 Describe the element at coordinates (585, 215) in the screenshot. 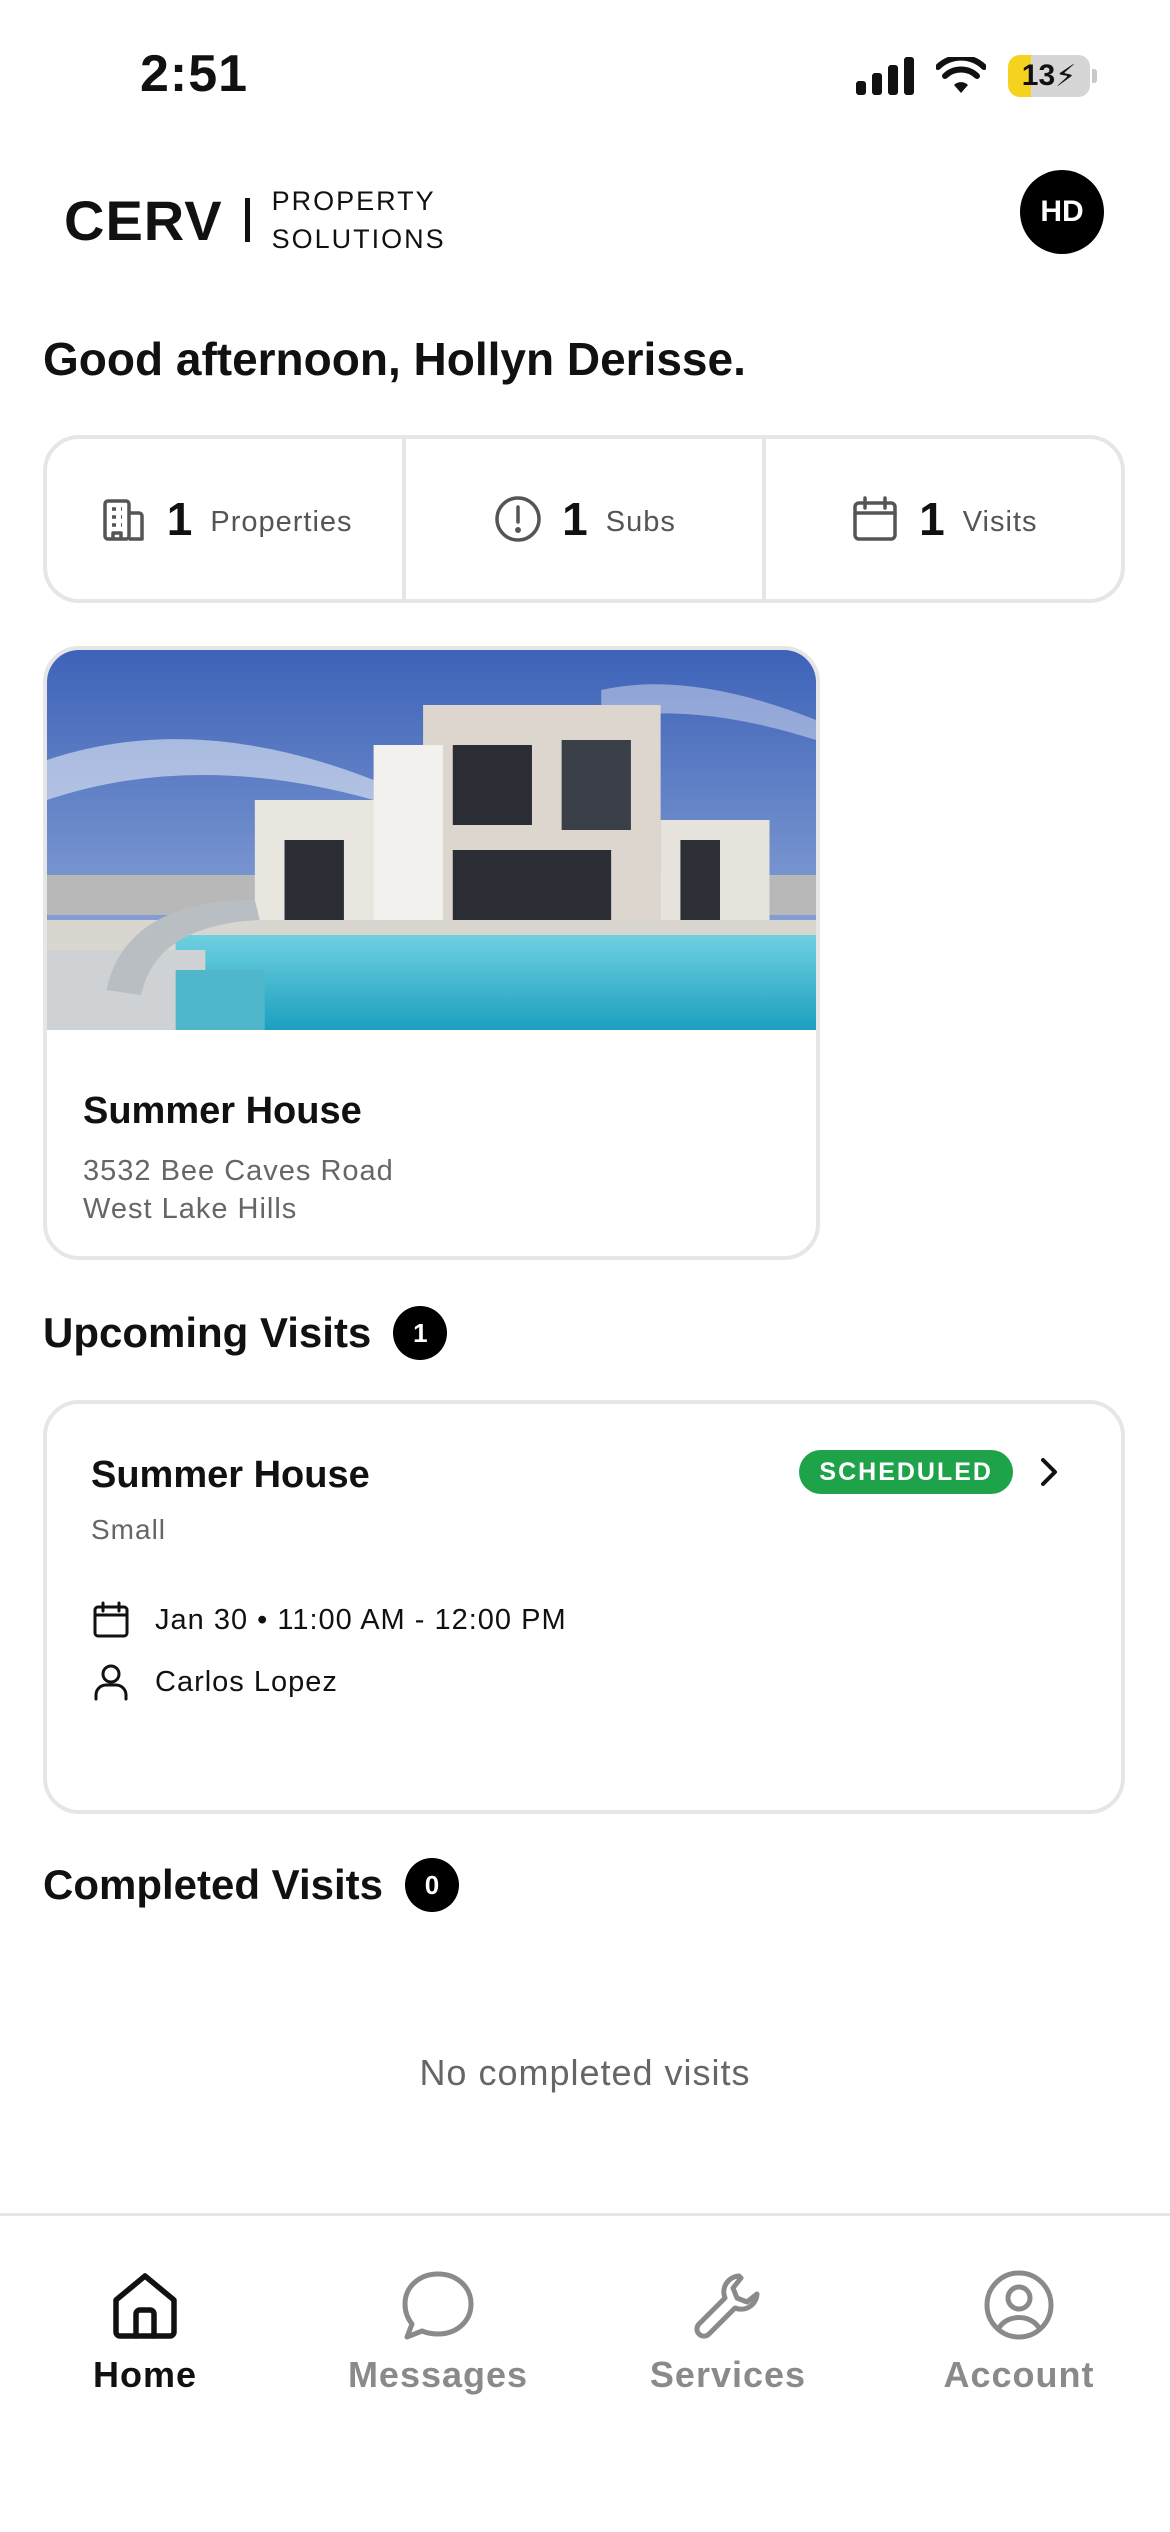

I see `app-header: CERV PROPERTY SOLUTIONS HD` at that location.